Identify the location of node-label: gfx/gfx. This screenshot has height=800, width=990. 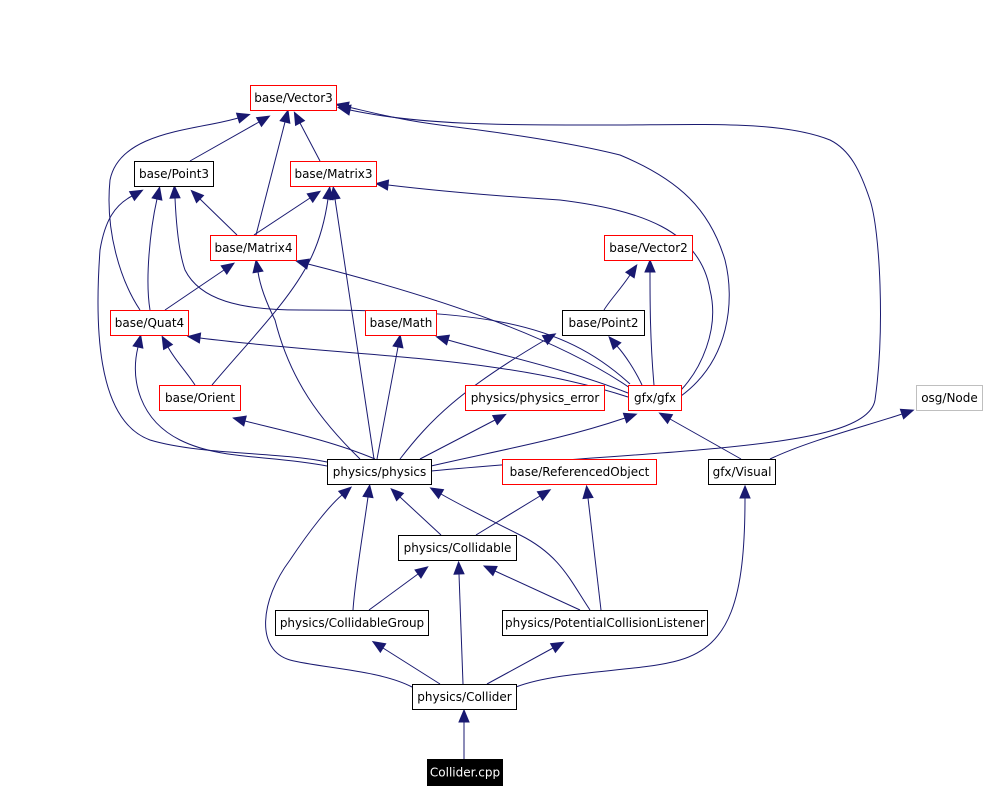
(655, 398).